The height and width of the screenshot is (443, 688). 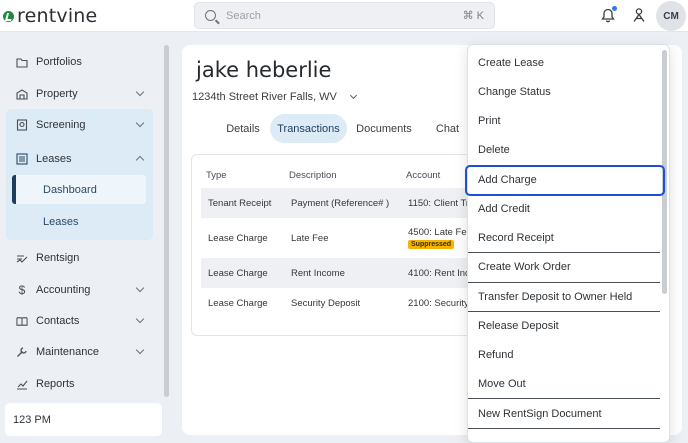 What do you see at coordinates (495, 355) in the screenshot?
I see `menu-item-refund: Refund` at bounding box center [495, 355].